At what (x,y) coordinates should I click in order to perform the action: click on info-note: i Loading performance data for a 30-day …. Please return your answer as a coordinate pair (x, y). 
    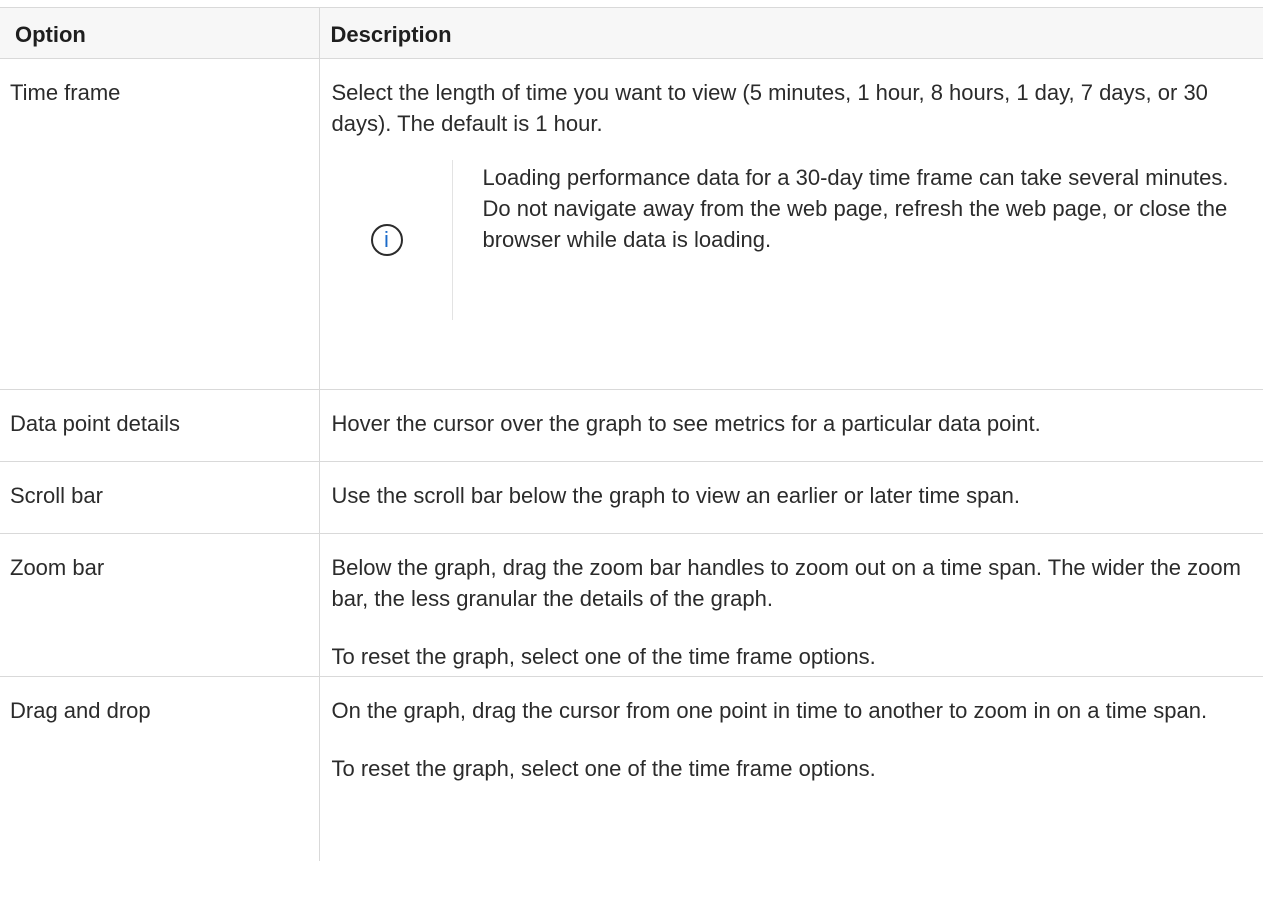
    Looking at the image, I should click on (790, 240).